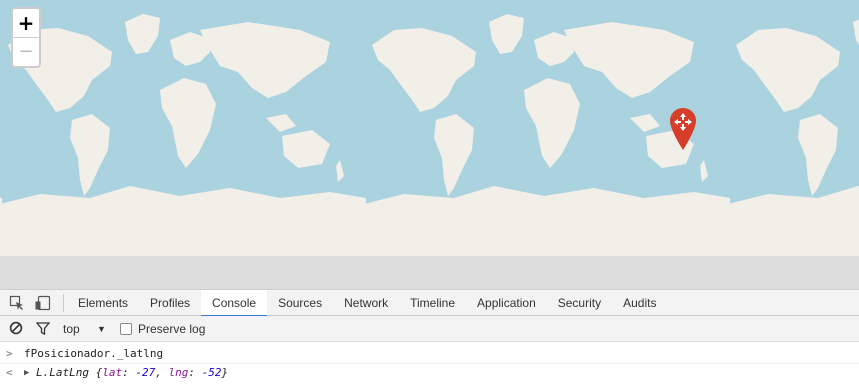 Image resolution: width=859 pixels, height=388 pixels. Describe the element at coordinates (178, 372) in the screenshot. I see `lng-key: lng` at that location.